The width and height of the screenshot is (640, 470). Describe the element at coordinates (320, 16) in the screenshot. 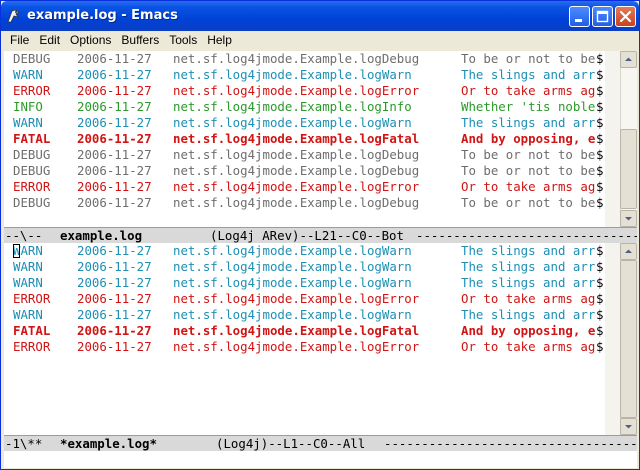

I see `title-bar: example.log - Emacs` at that location.